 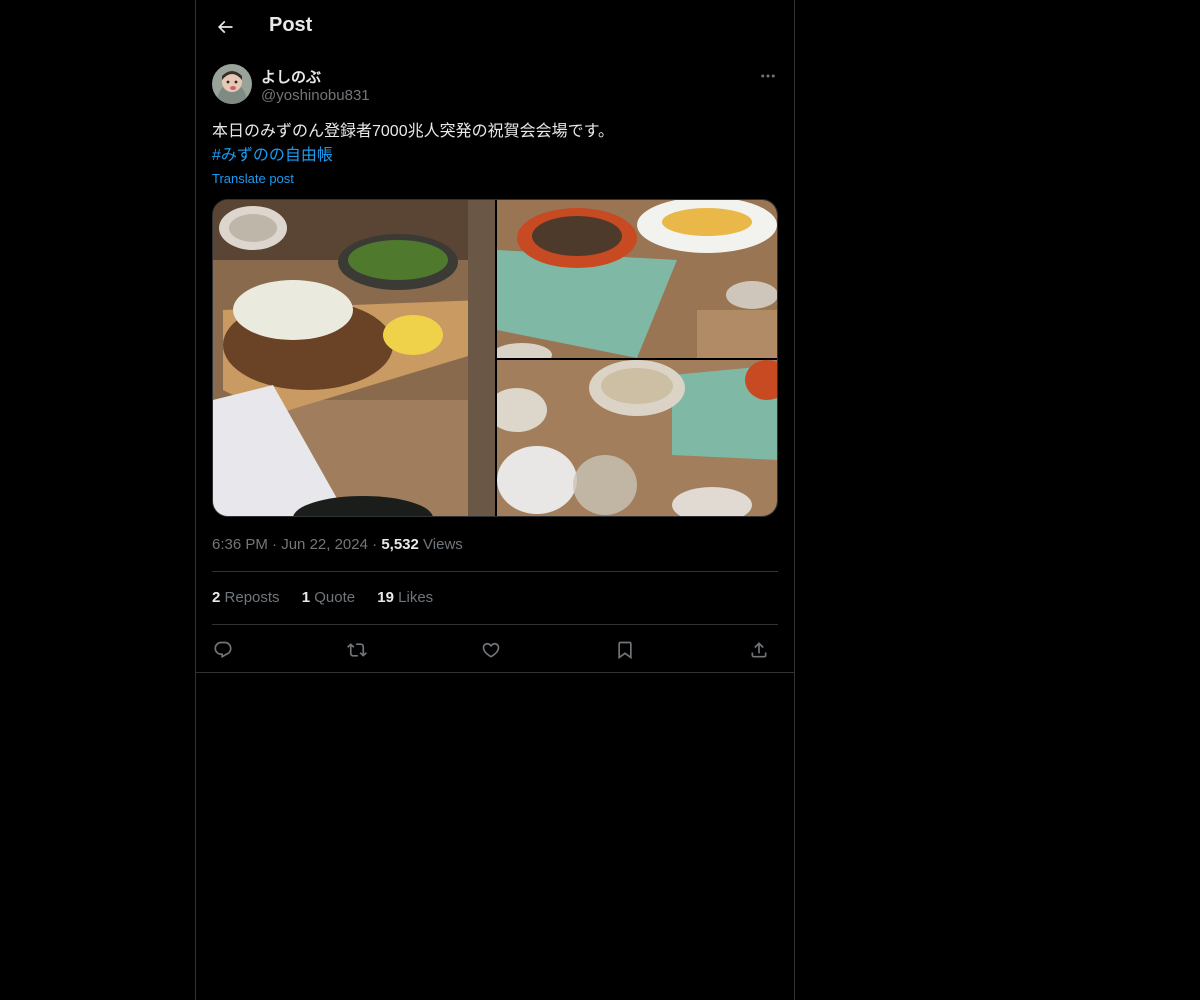 What do you see at coordinates (335, 597) in the screenshot?
I see `quotes-label: Quote` at bounding box center [335, 597].